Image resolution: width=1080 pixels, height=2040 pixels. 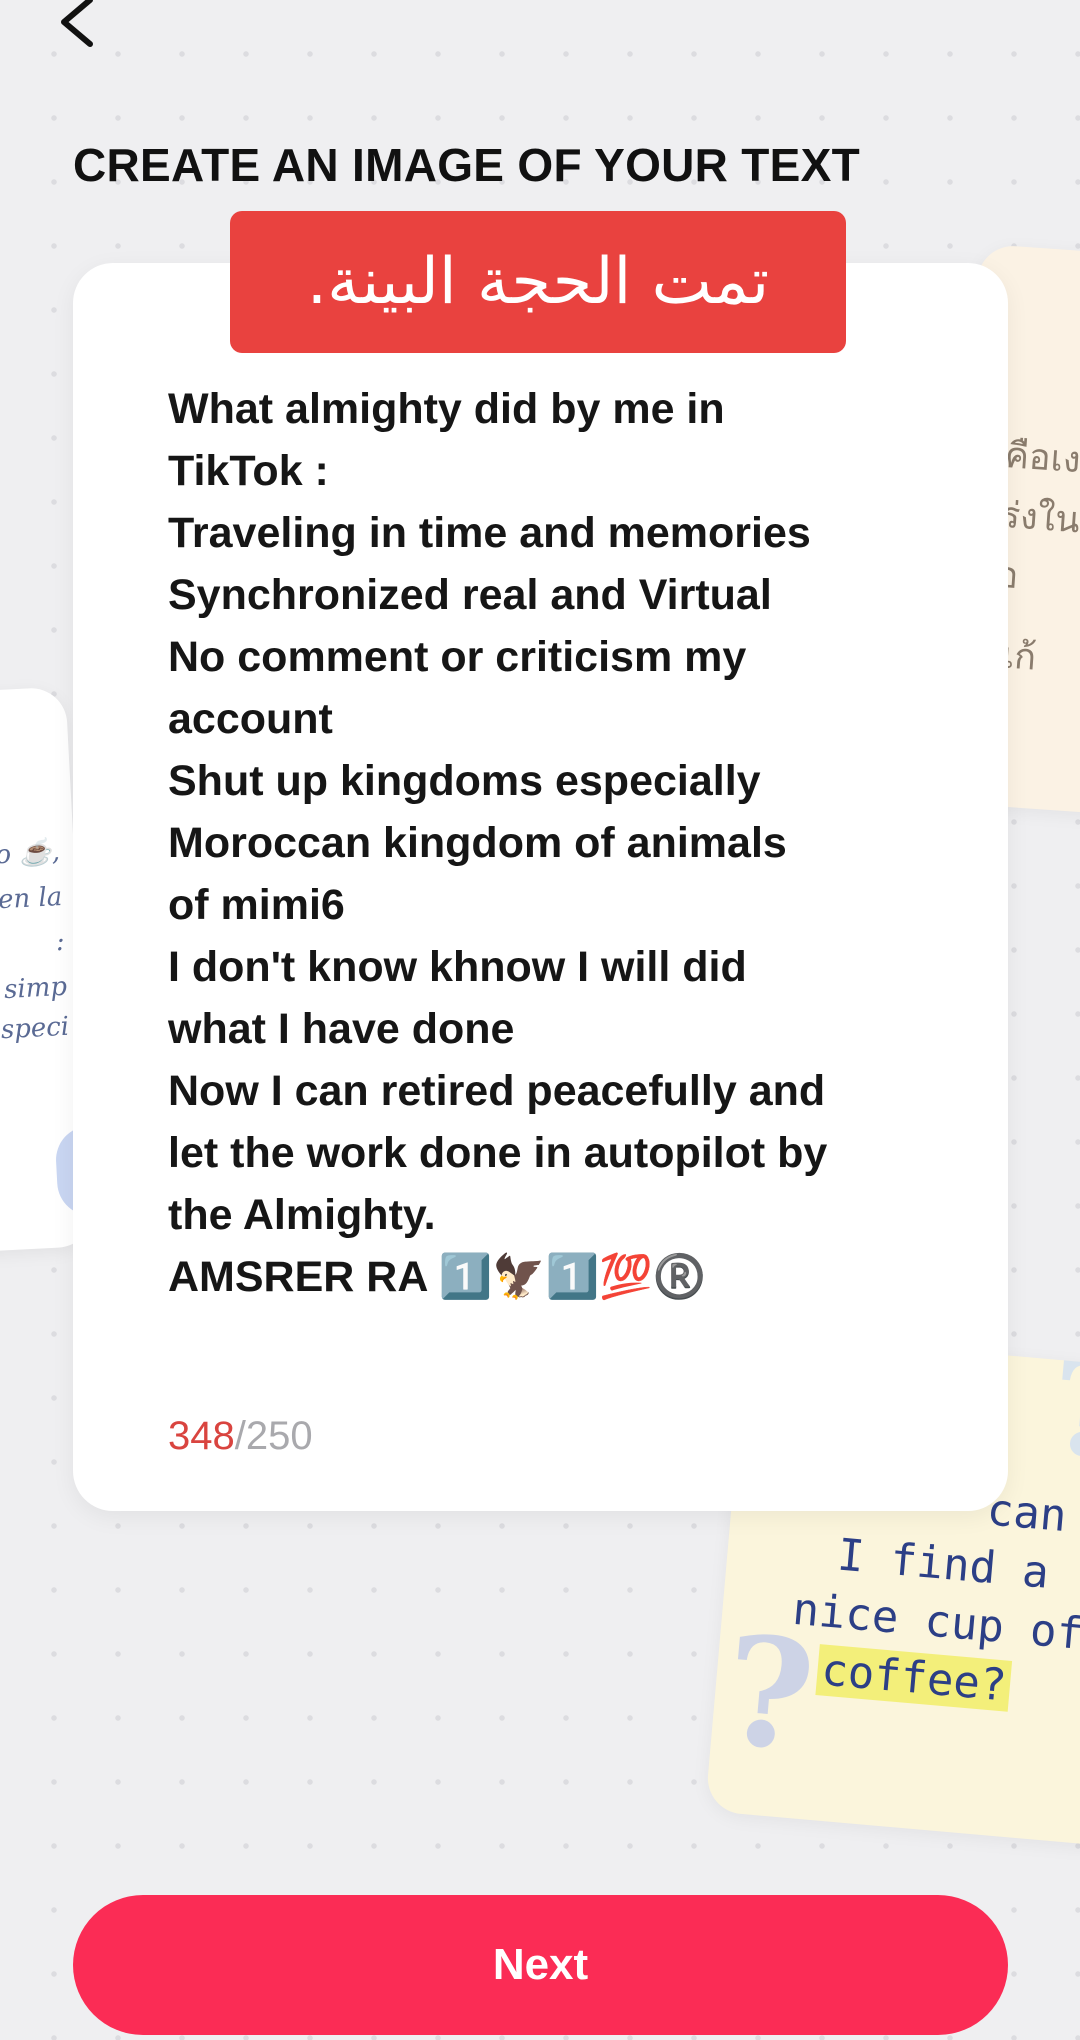 I want to click on page-title: CREATE AN IMAGE OF YOUR TEXT, so click(x=467, y=165).